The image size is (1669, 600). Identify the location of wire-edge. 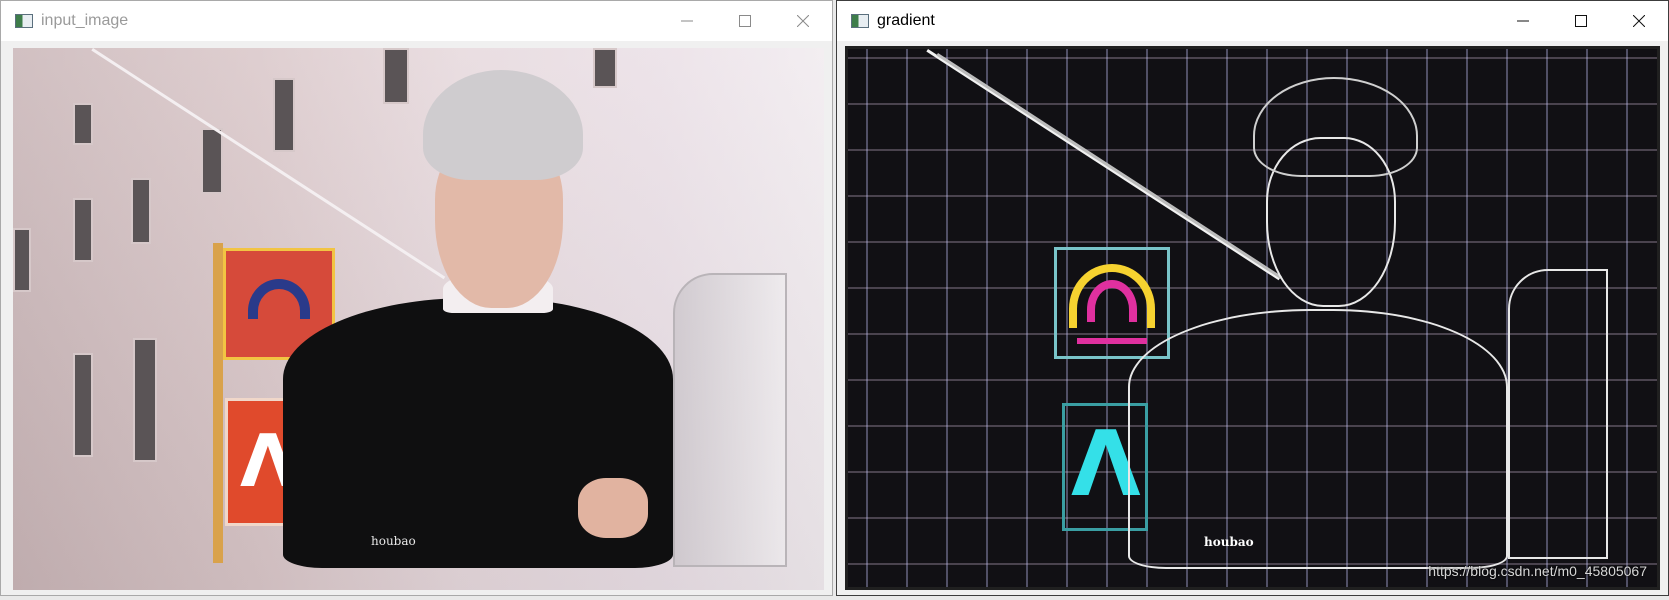
(1109, 166).